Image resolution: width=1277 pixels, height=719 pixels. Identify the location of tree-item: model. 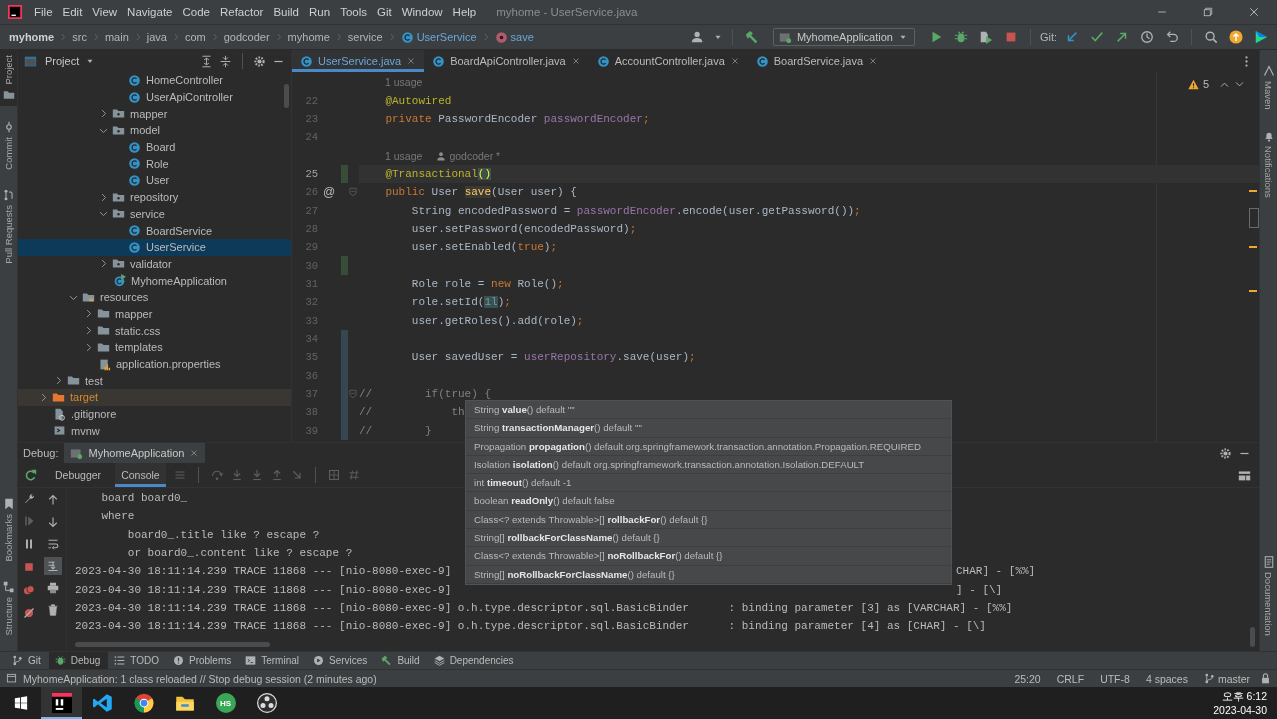
(154, 130).